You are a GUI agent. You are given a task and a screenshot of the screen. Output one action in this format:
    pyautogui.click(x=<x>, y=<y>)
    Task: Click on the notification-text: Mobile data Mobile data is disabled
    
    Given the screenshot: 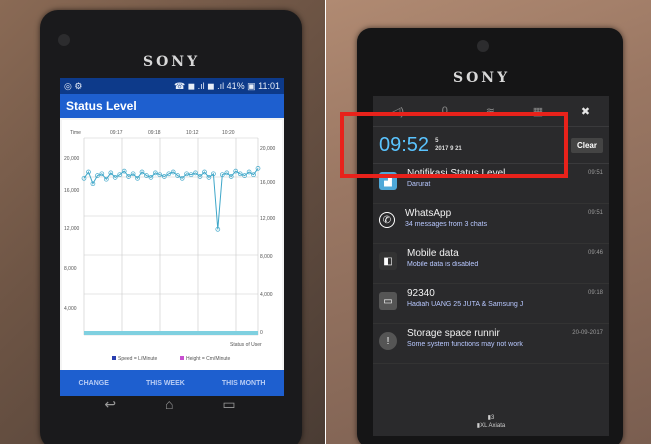 What is the action you would take?
    pyautogui.click(x=482, y=258)
    